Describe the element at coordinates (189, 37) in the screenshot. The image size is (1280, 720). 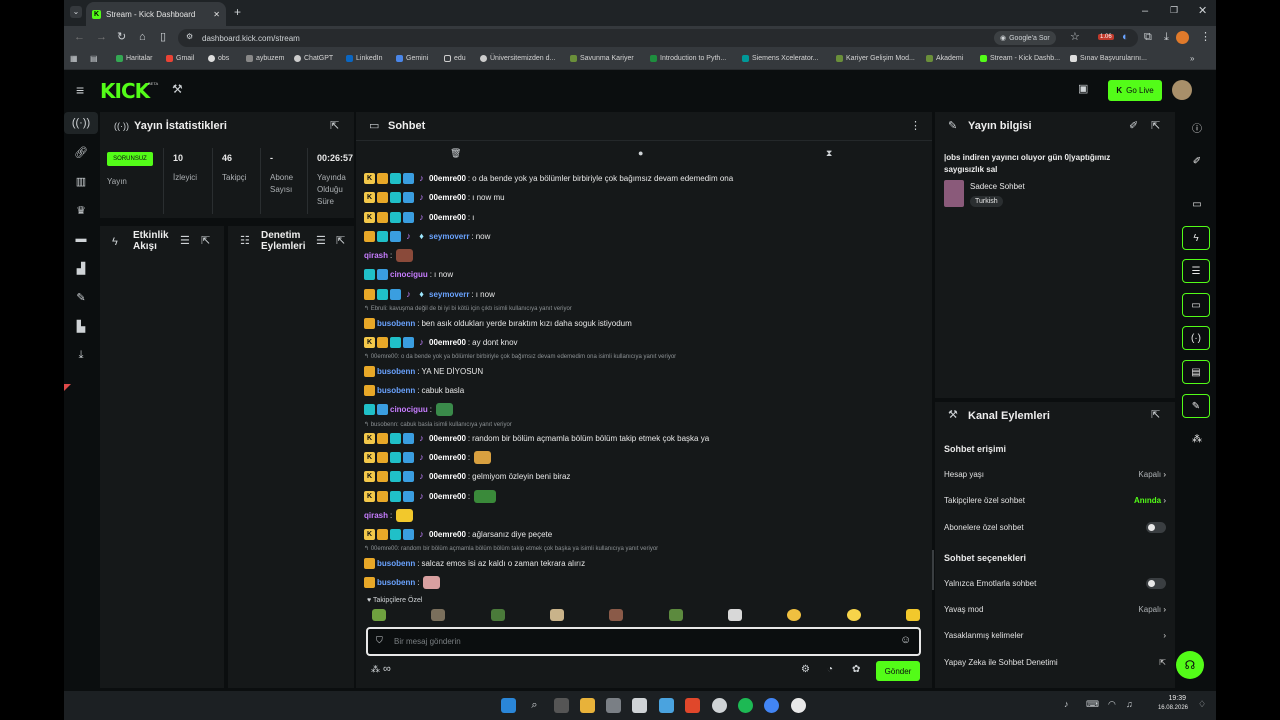
I see `site-info-icon: ⚙` at that location.